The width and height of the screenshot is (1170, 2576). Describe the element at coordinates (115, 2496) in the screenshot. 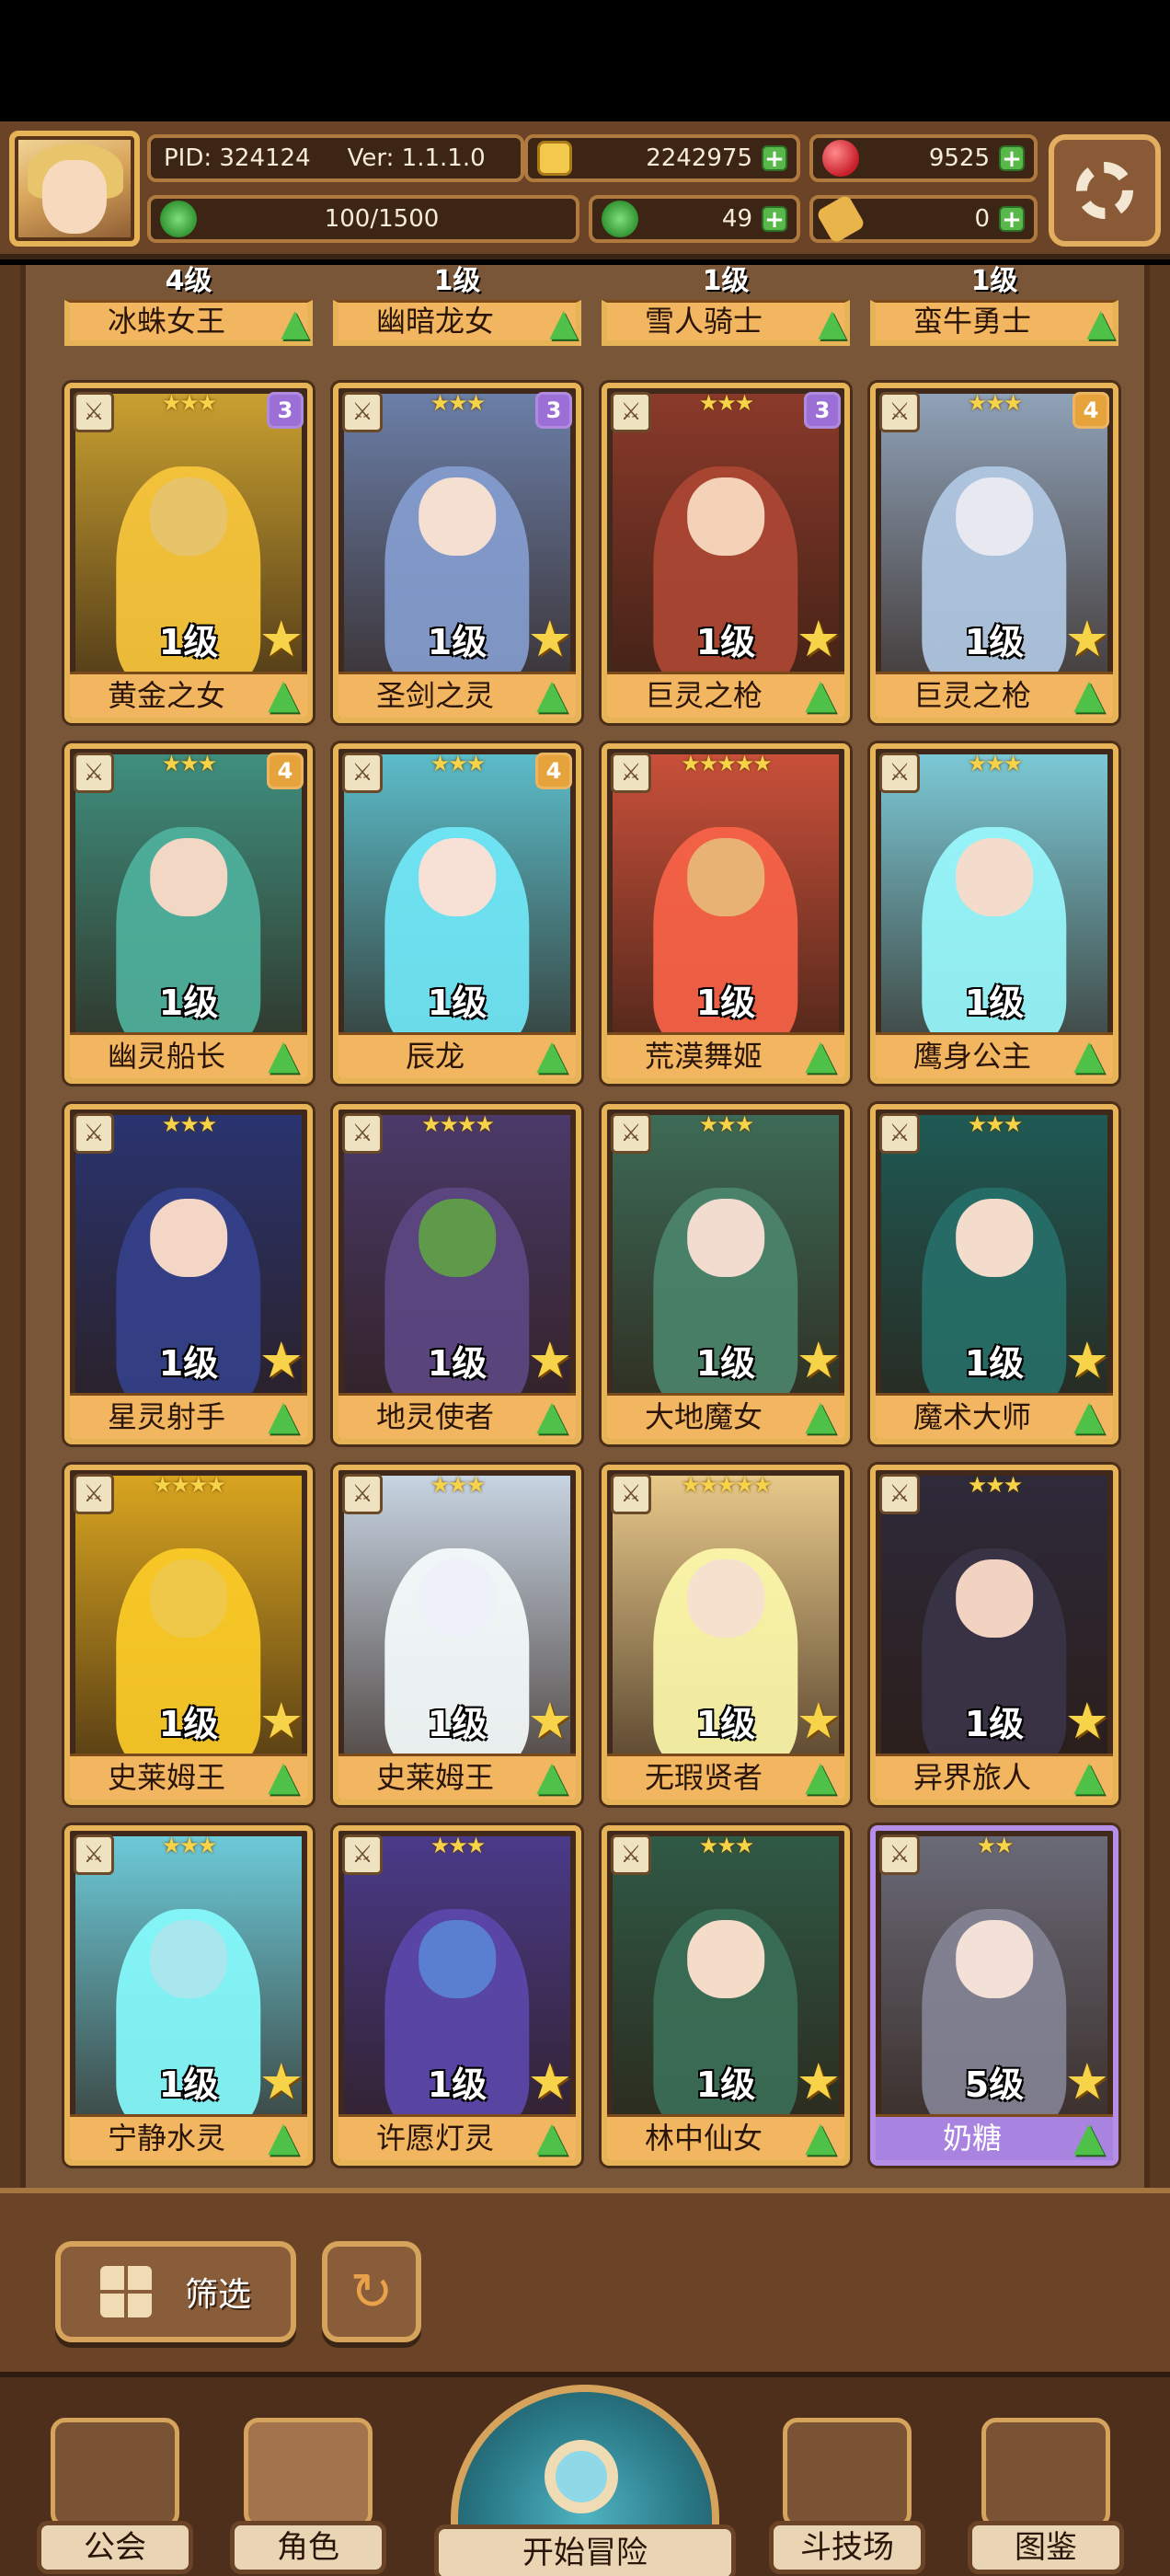

I see `nav-guild: 公会` at that location.